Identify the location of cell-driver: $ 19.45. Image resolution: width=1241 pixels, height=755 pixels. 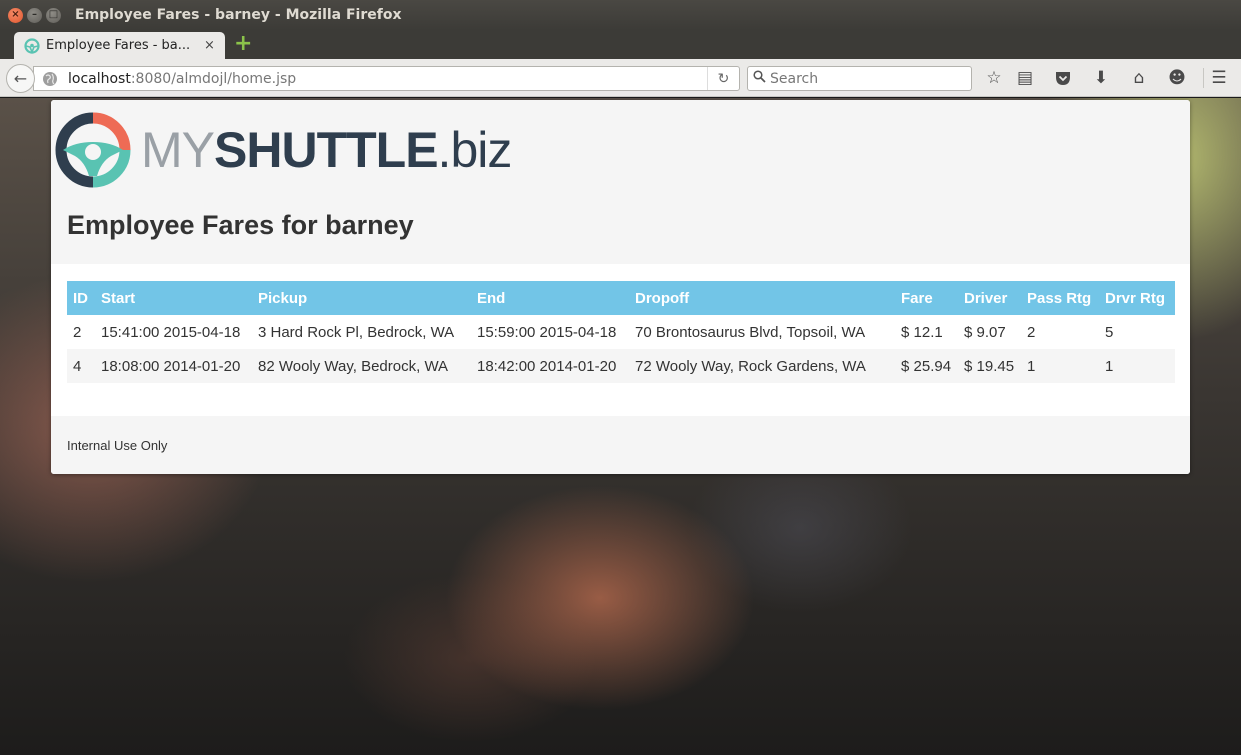
(989, 366).